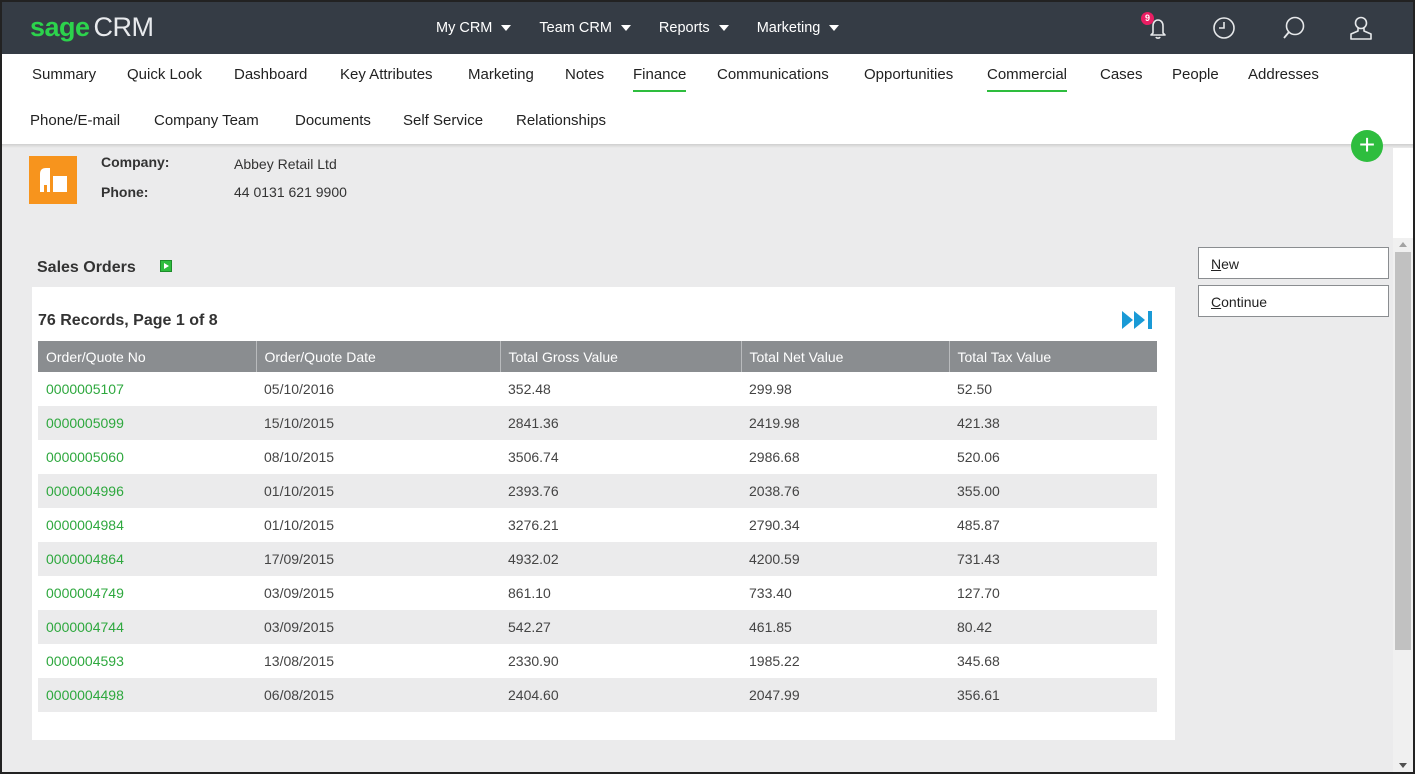 Image resolution: width=1415 pixels, height=774 pixels. What do you see at coordinates (285, 164) in the screenshot?
I see `company-value: Abbey Retail Ltd` at bounding box center [285, 164].